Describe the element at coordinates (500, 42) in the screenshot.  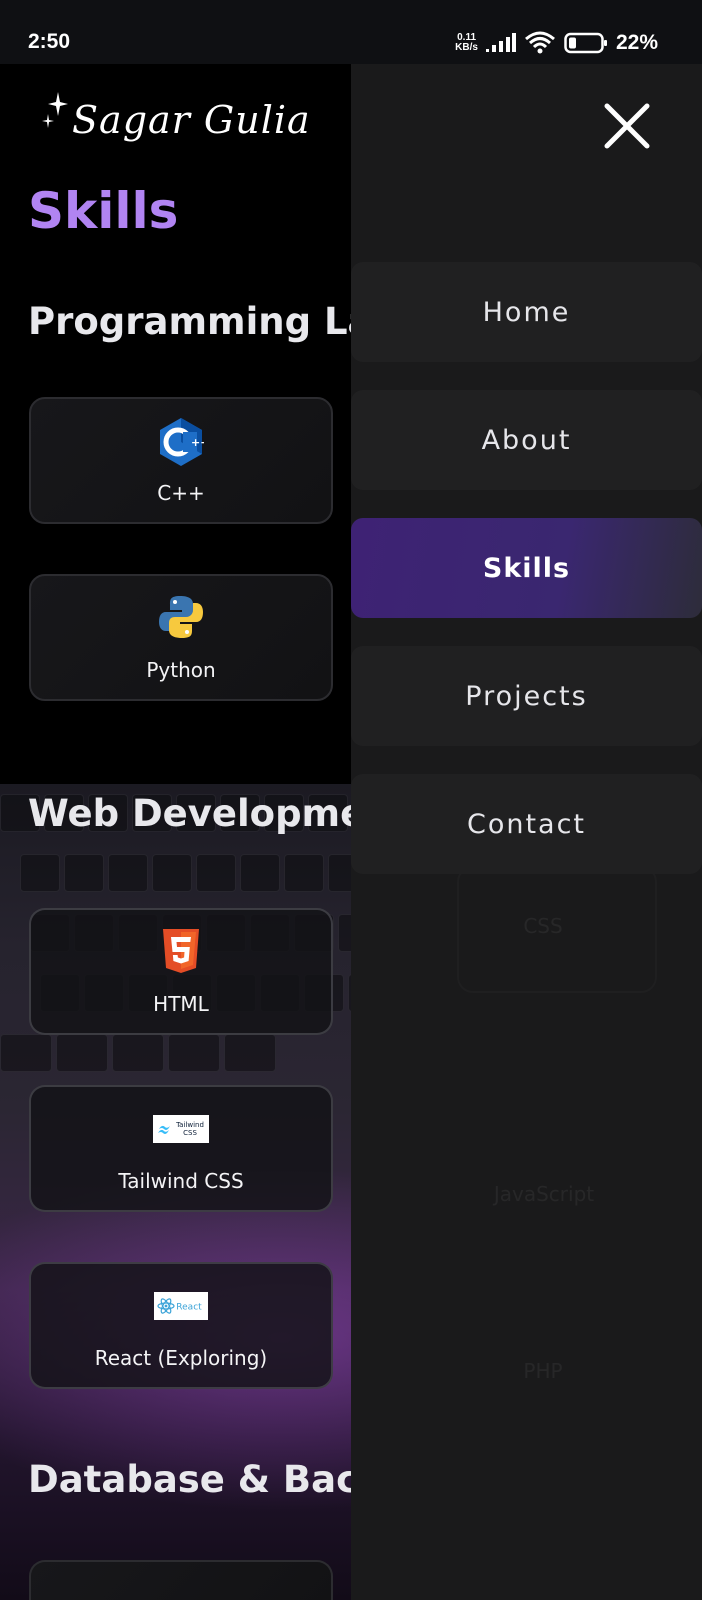
I see `signal-icon` at that location.